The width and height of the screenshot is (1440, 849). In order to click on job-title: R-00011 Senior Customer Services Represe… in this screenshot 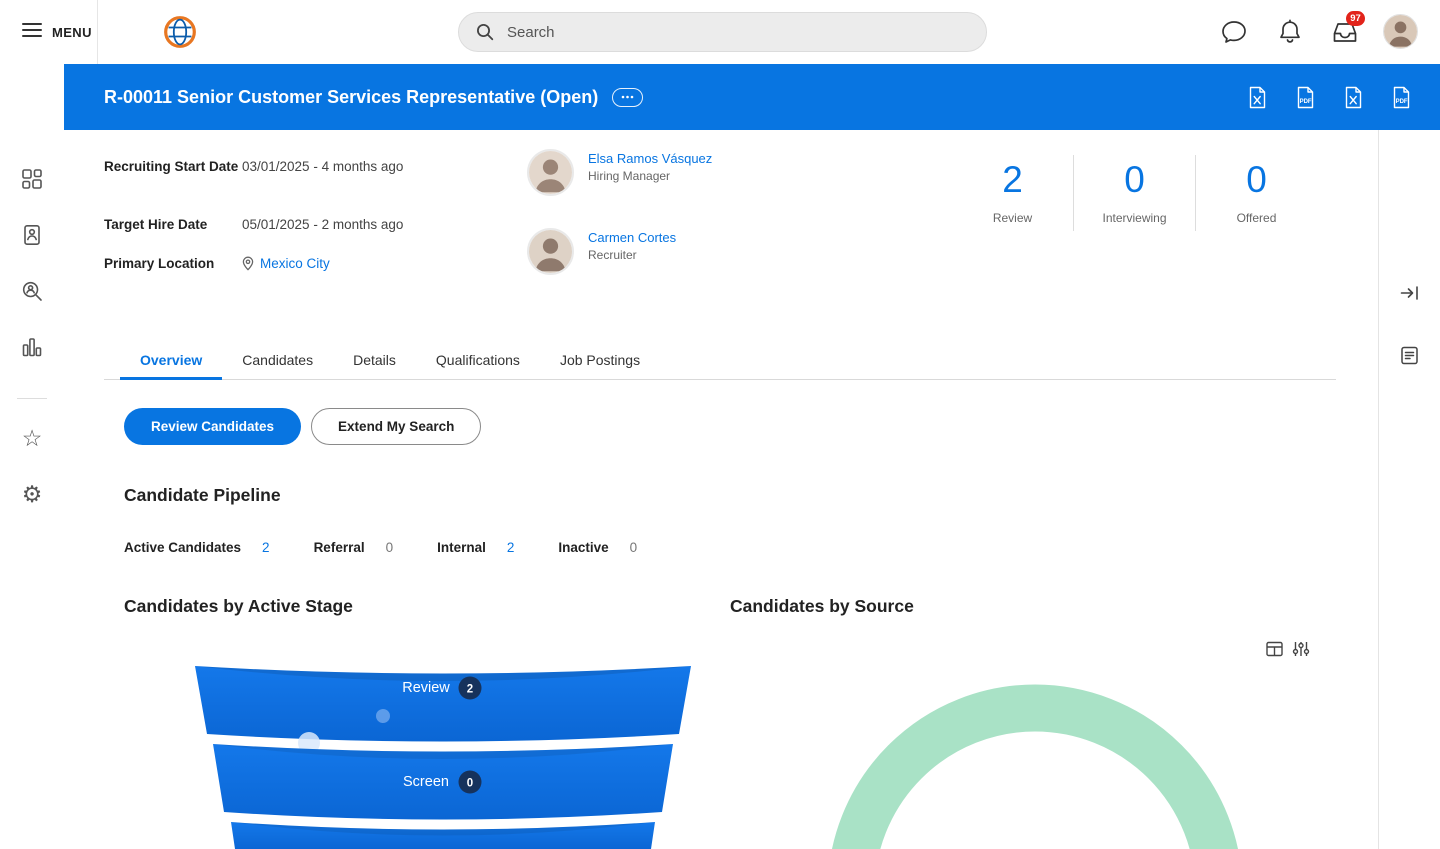, I will do `click(351, 96)`.